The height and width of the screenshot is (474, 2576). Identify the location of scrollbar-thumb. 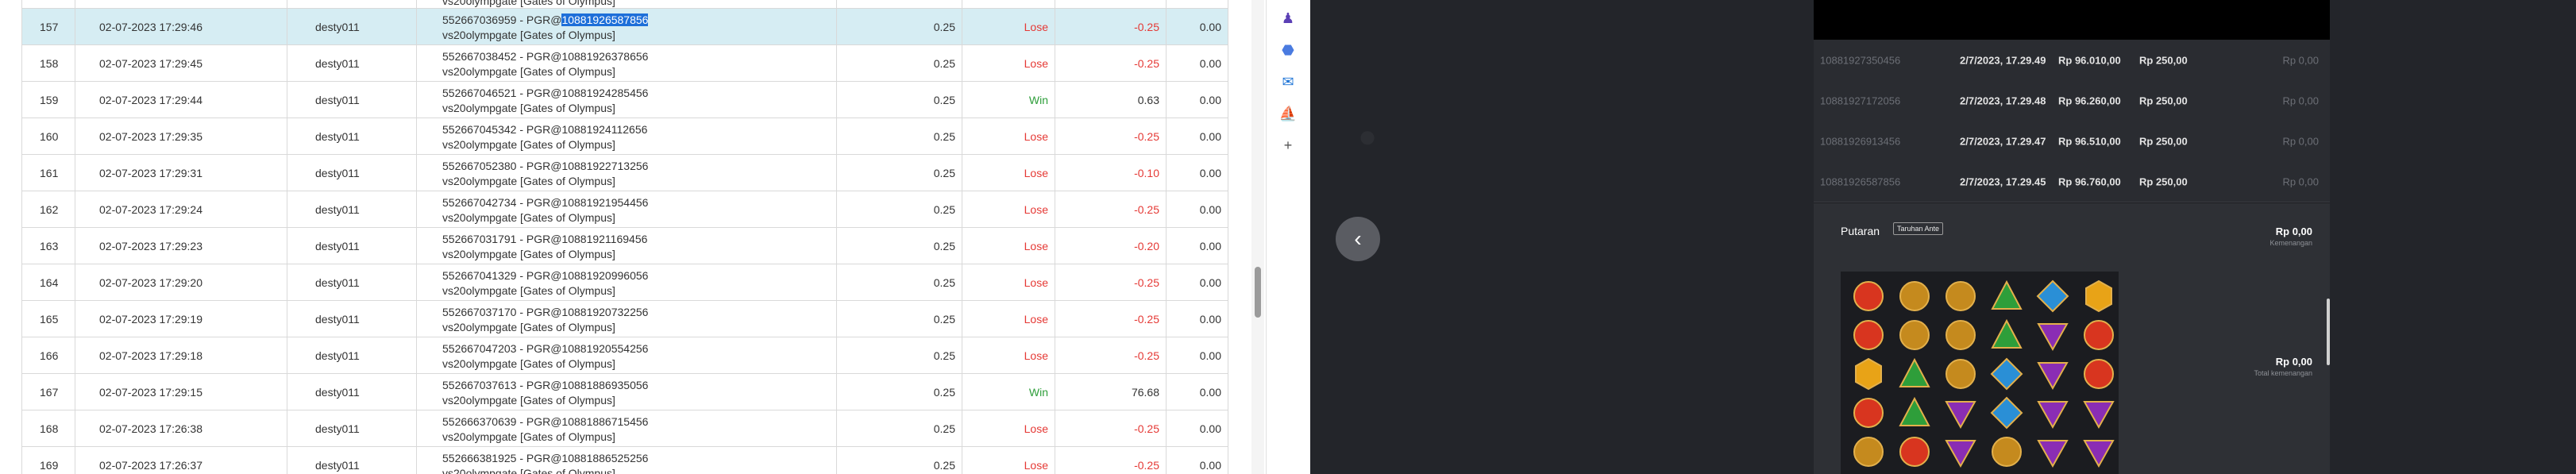
(1258, 292).